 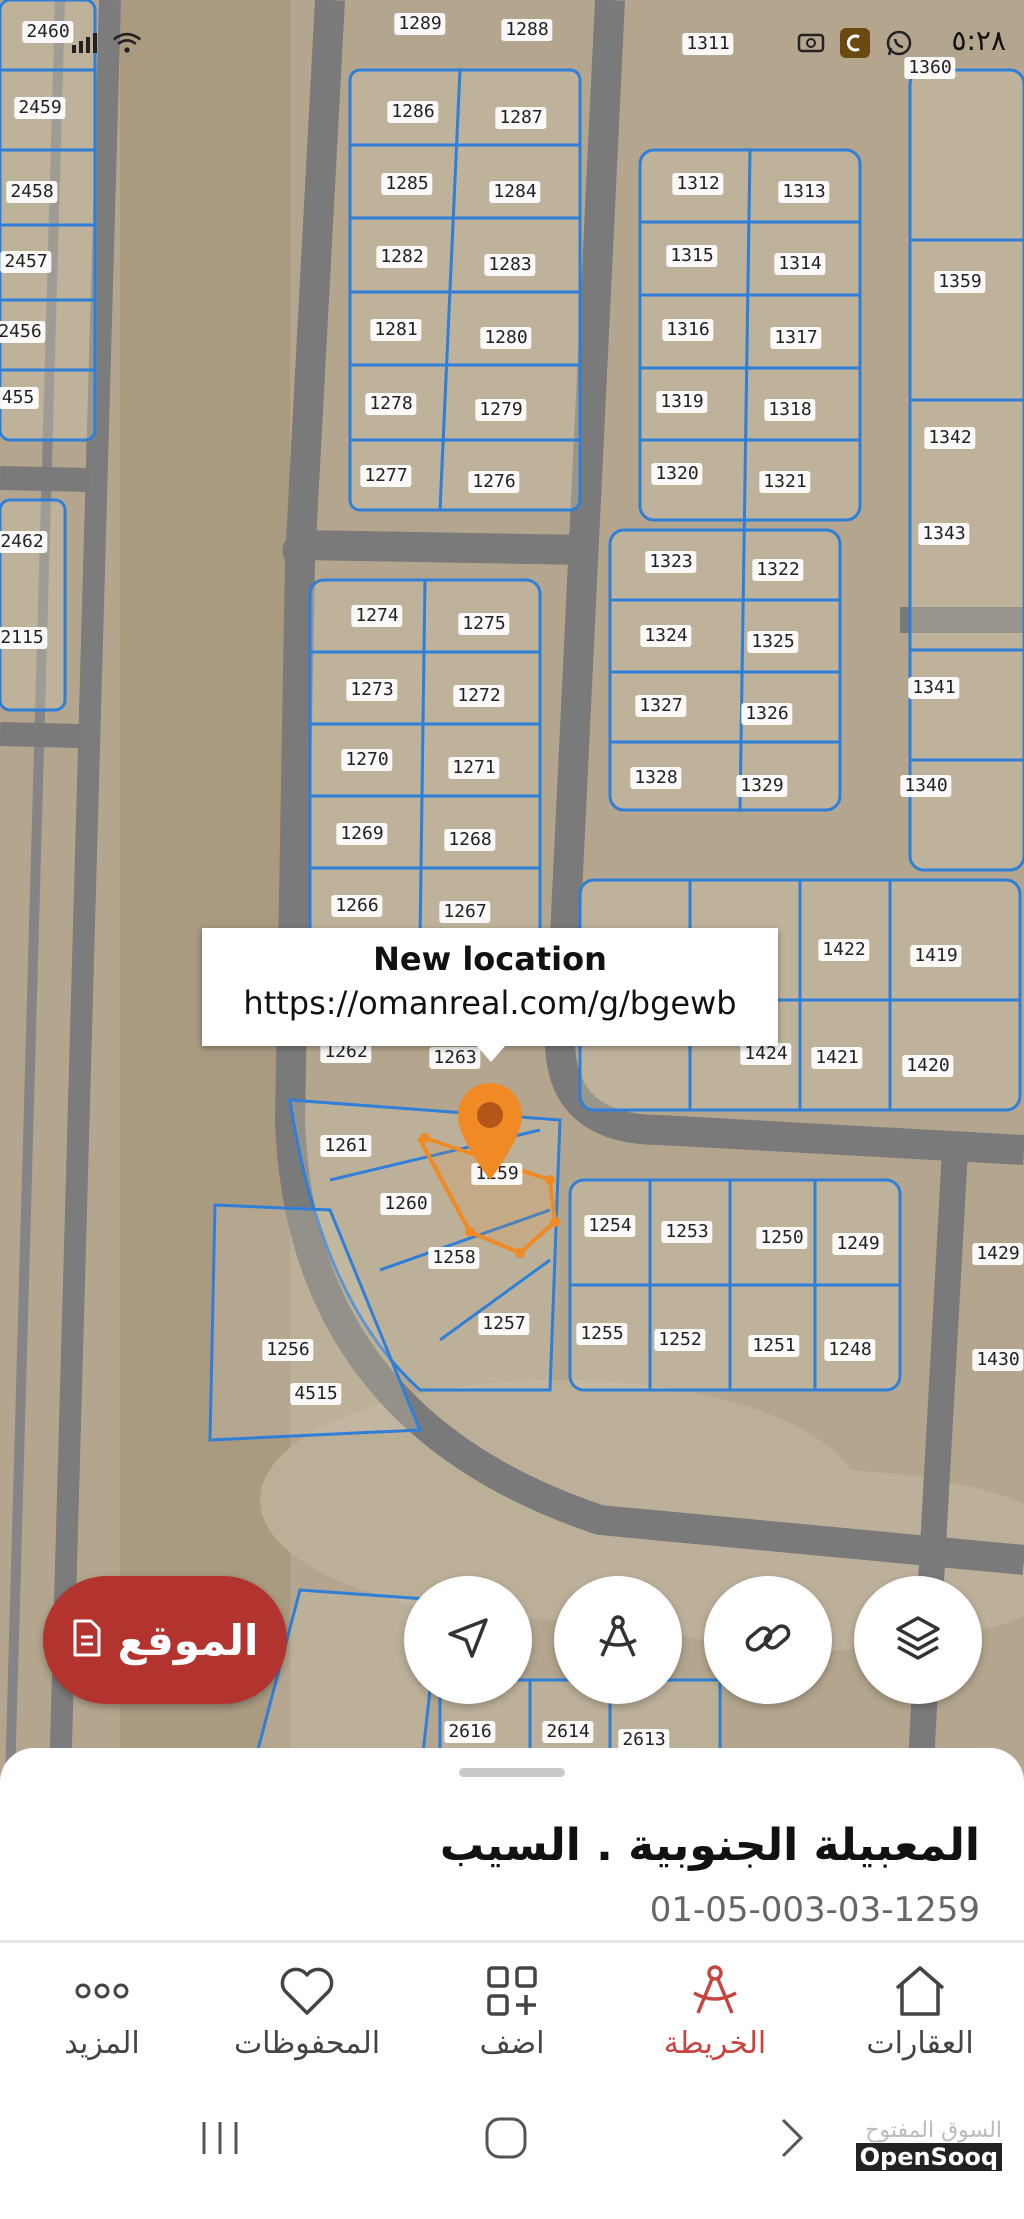 What do you see at coordinates (610, 1226) in the screenshot?
I see `plot-label: 1254` at bounding box center [610, 1226].